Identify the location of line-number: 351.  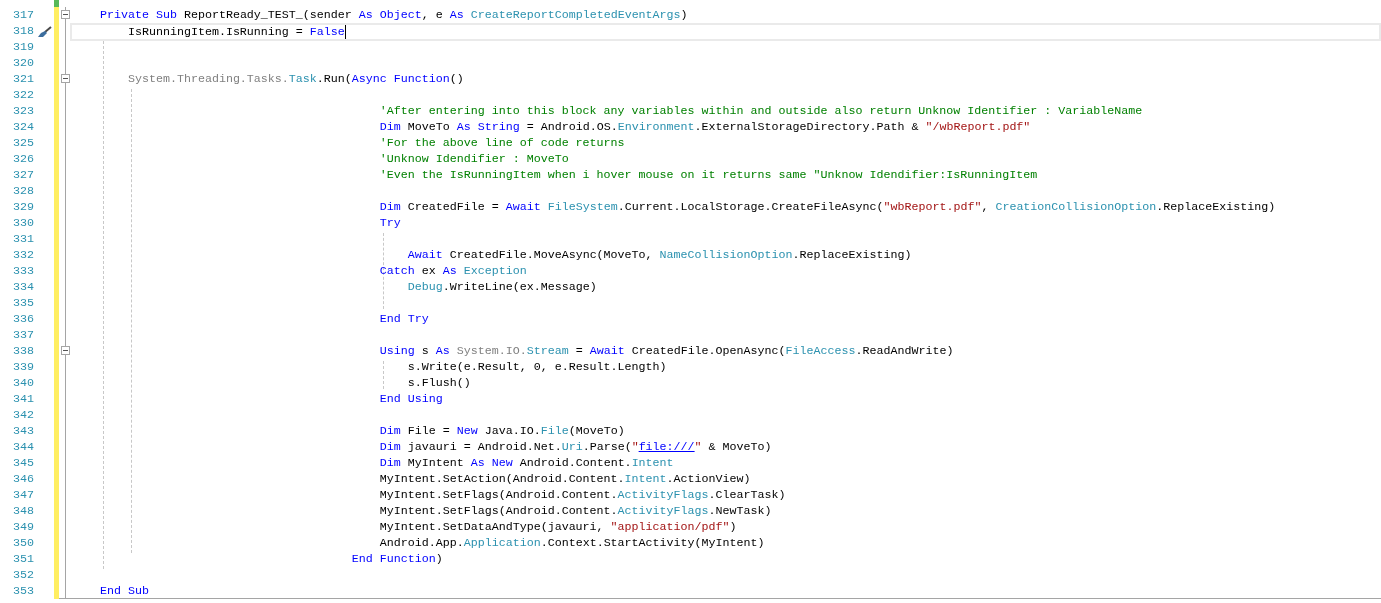
(23, 559).